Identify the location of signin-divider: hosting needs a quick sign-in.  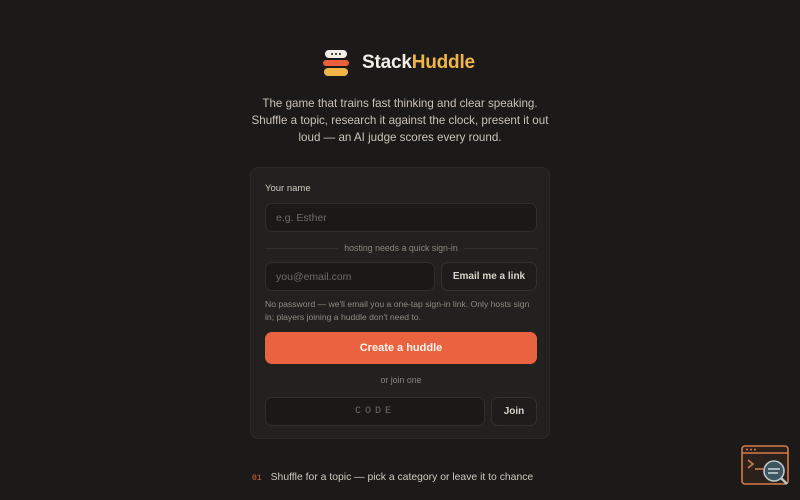
(401, 248).